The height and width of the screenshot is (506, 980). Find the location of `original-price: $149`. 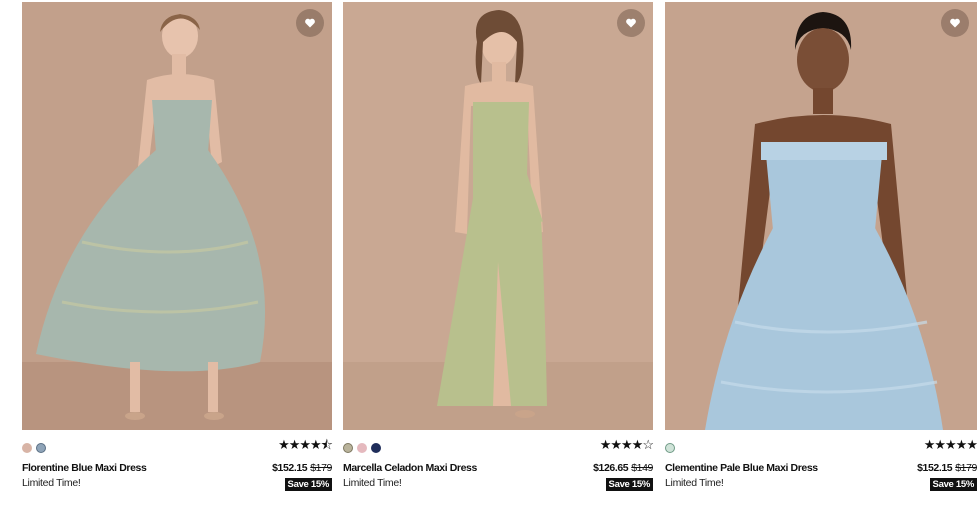

original-price: $149 is located at coordinates (642, 468).